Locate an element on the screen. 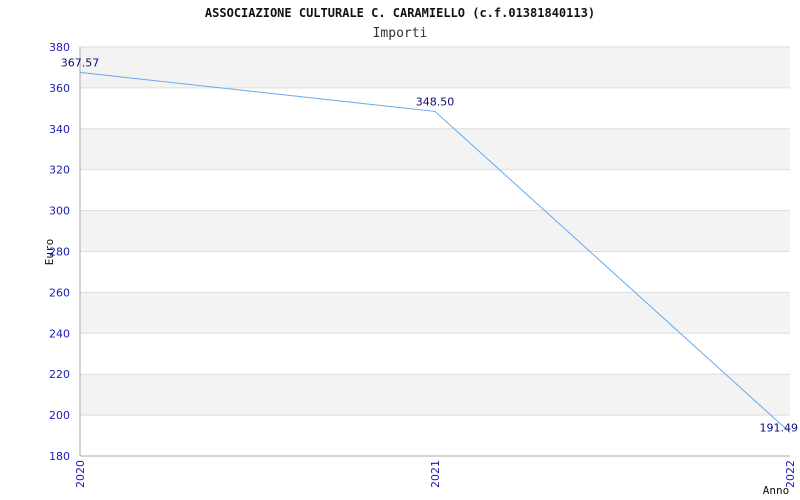 The image size is (800, 500). y-tick-label: 180 is located at coordinates (59, 456).